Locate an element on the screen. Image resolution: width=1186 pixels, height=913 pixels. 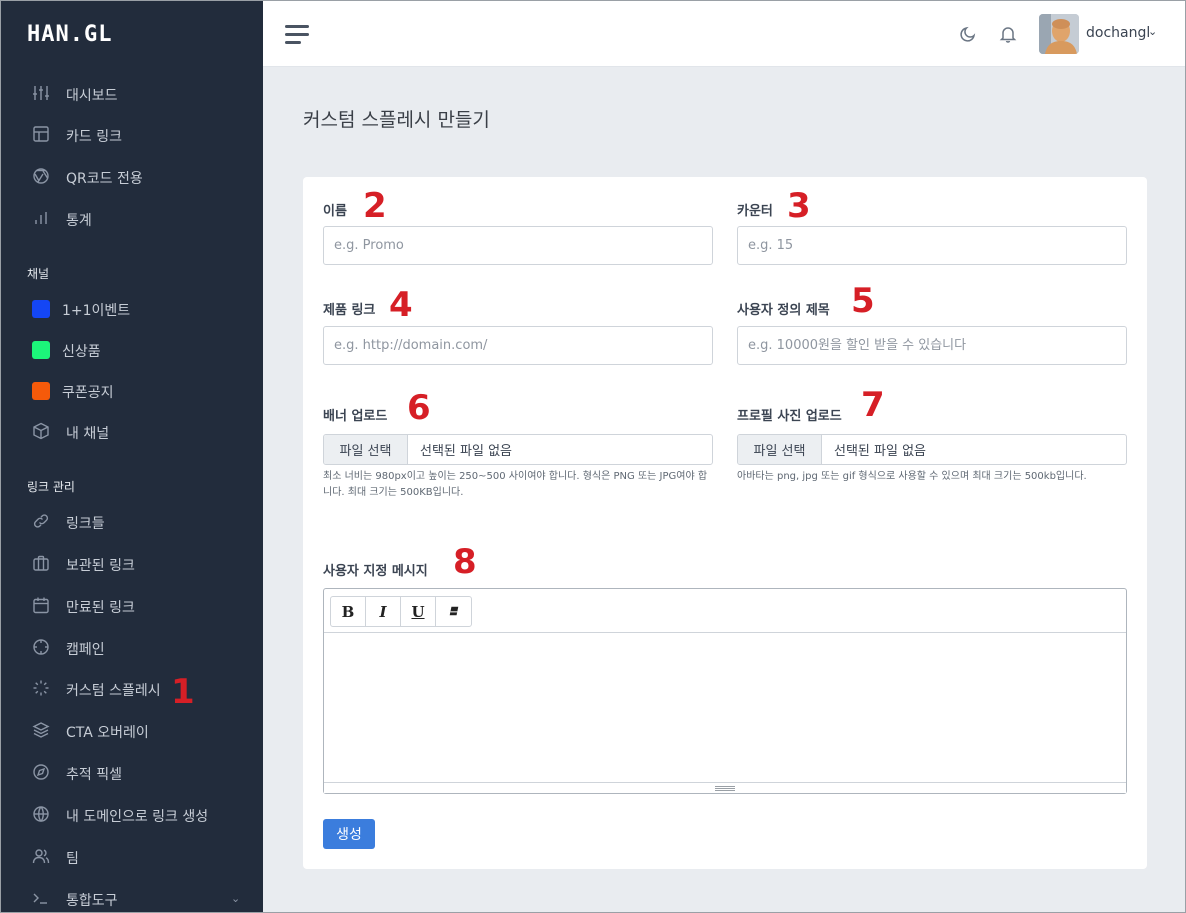
sidebar-item-label: 팀 is located at coordinates (72, 859).